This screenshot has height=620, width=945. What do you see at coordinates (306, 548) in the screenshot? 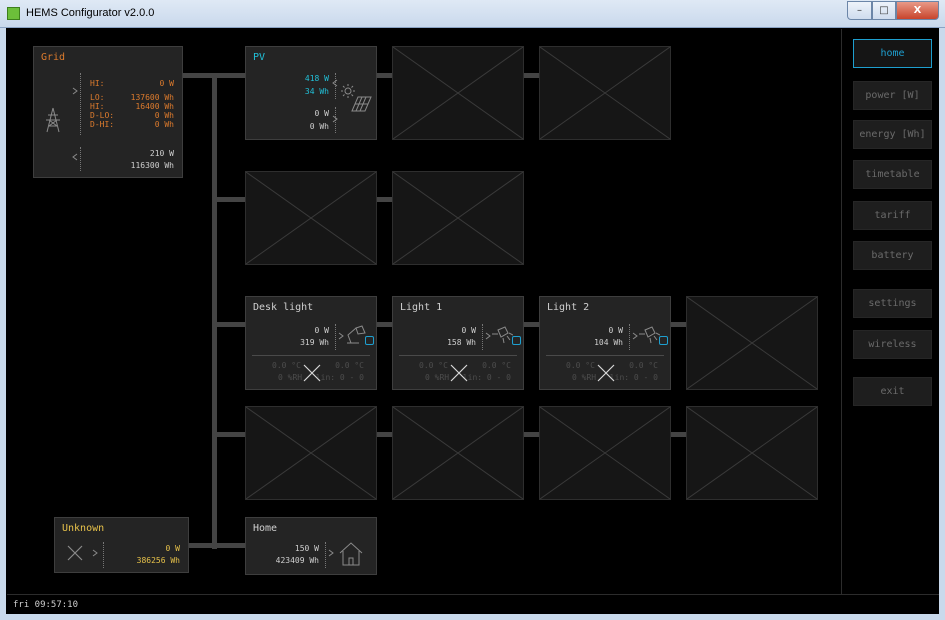
I see `home-power: 150 W` at bounding box center [306, 548].